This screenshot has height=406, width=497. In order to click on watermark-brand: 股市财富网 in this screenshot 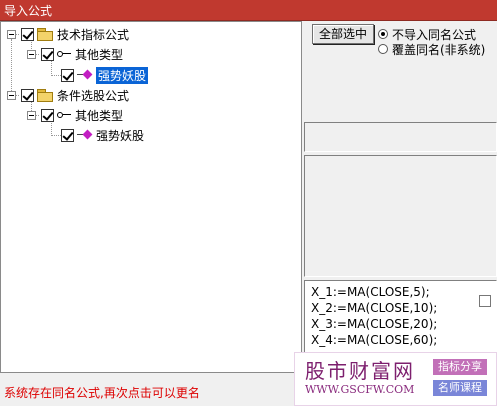, I will do `click(360, 371)`.